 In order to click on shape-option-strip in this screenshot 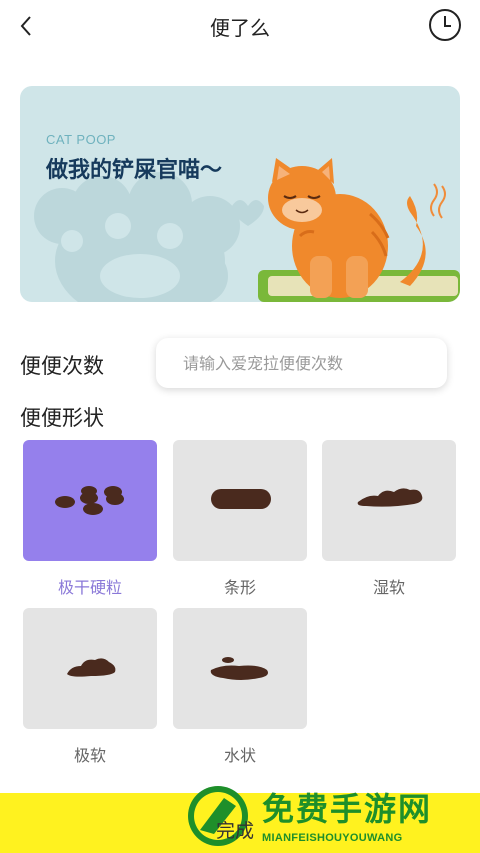, I will do `click(240, 500)`.